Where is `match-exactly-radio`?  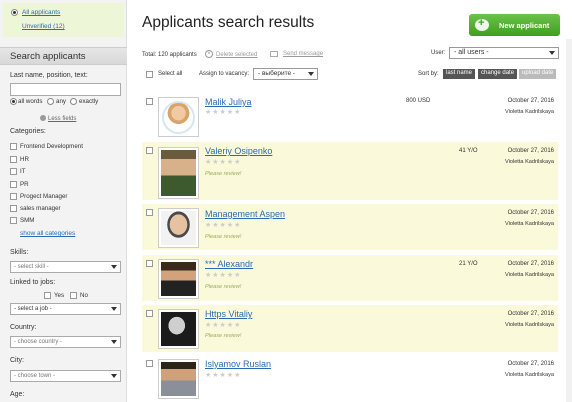
match-exactly-radio is located at coordinates (73, 101).